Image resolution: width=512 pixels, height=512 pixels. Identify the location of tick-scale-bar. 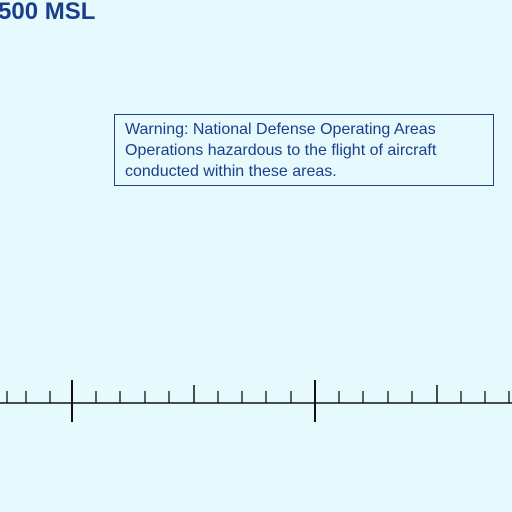
(256, 401).